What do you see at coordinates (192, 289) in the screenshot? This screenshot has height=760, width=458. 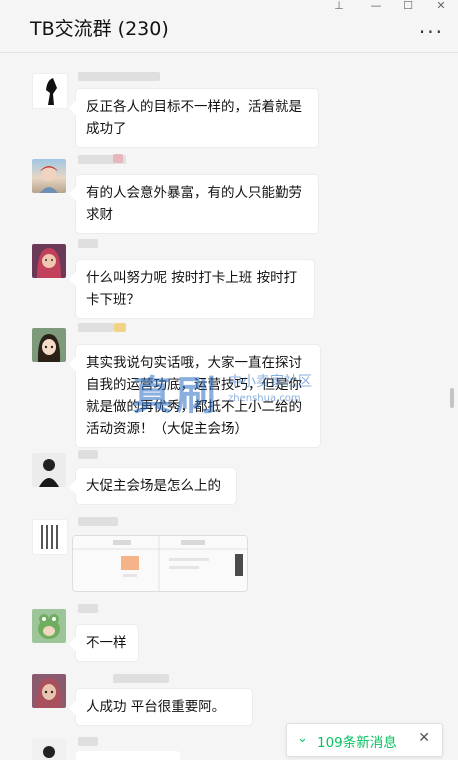 I see `message-text: 什么叫努力呢 按时打卡上班 按时打卡下班？` at bounding box center [192, 289].